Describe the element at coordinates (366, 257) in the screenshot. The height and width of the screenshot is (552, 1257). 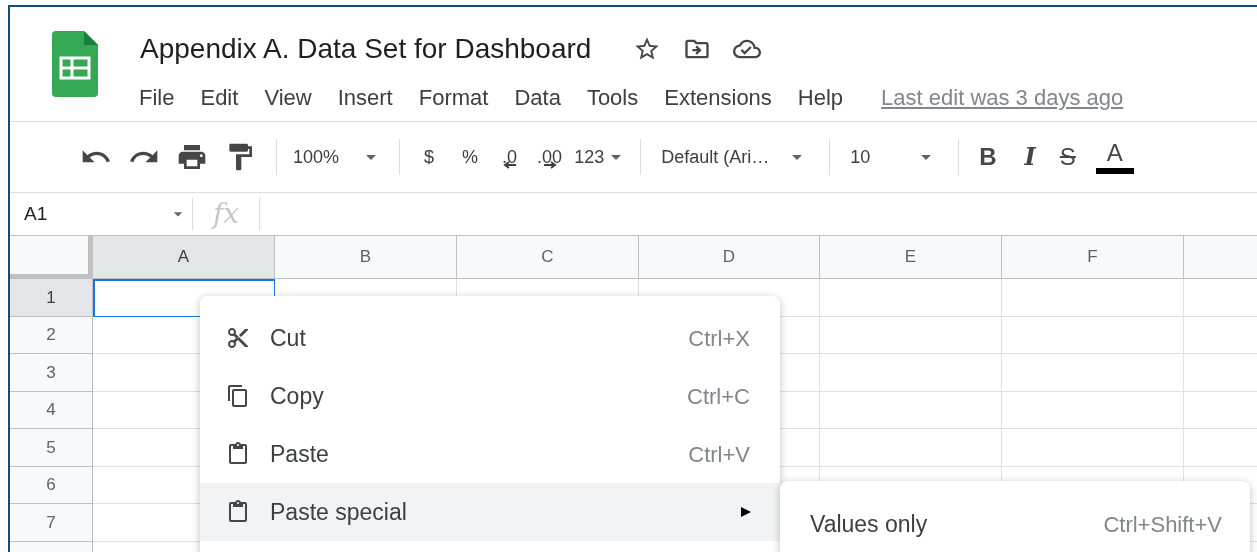
I see `column-header: B` at that location.